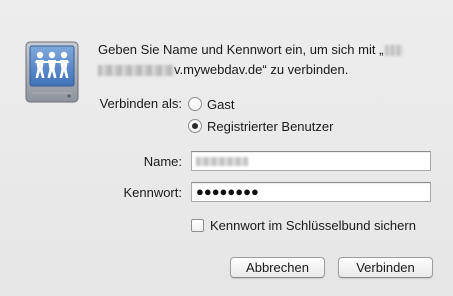 The image size is (453, 296). What do you see at coordinates (268, 70) in the screenshot?
I see `message-line-2: v.mywebdav.de“ zu verbinden.` at bounding box center [268, 70].